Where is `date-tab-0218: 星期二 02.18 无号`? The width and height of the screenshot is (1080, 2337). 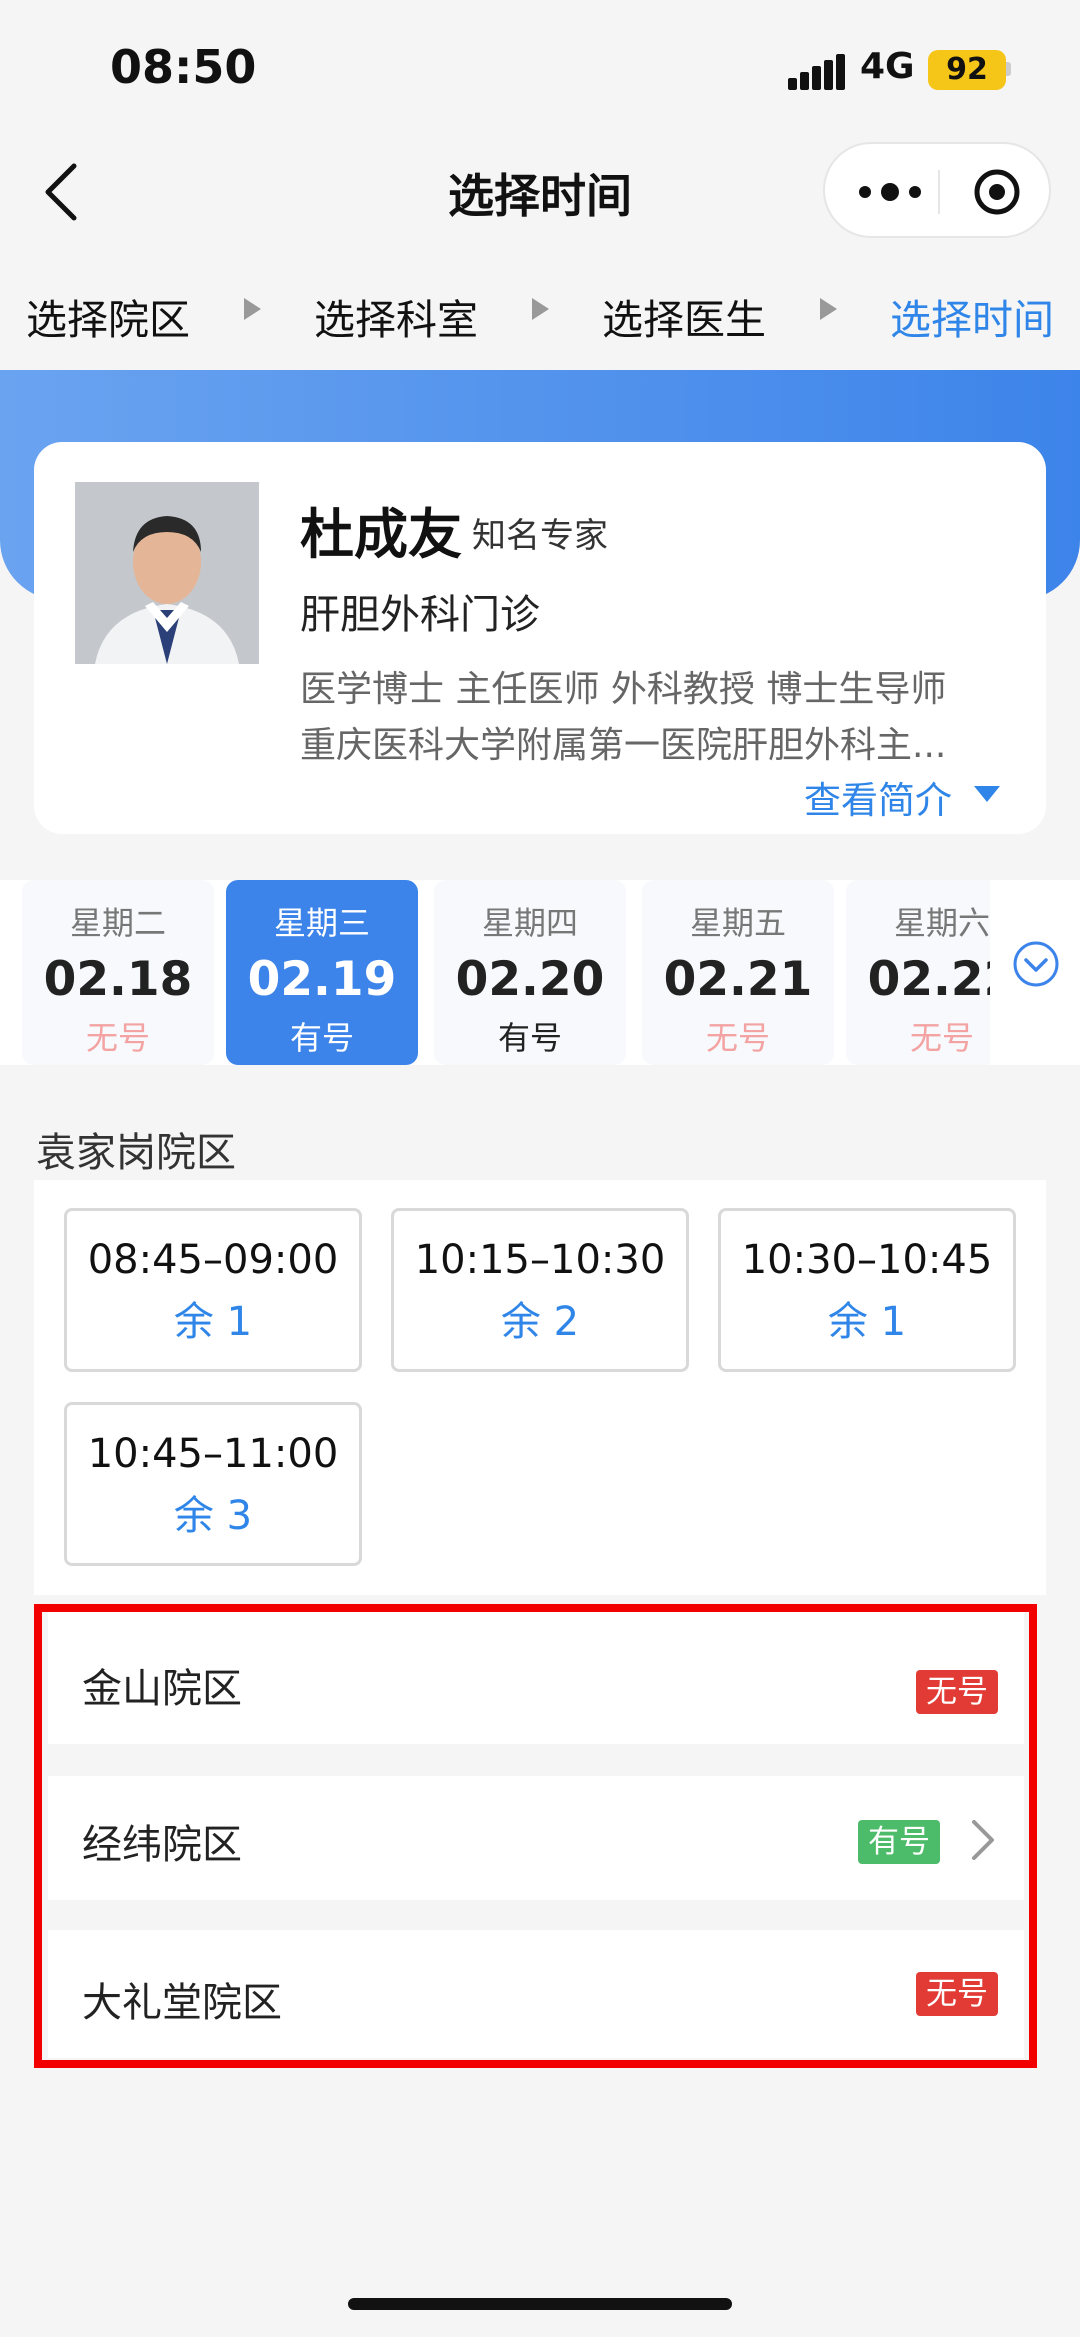 date-tab-0218: 星期二 02.18 无号 is located at coordinates (118, 972).